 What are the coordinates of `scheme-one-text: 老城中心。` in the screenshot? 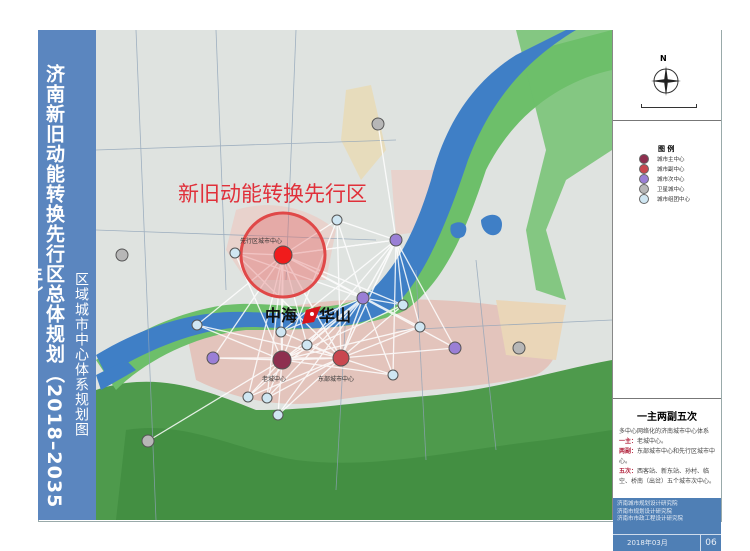 It's located at (652, 441).